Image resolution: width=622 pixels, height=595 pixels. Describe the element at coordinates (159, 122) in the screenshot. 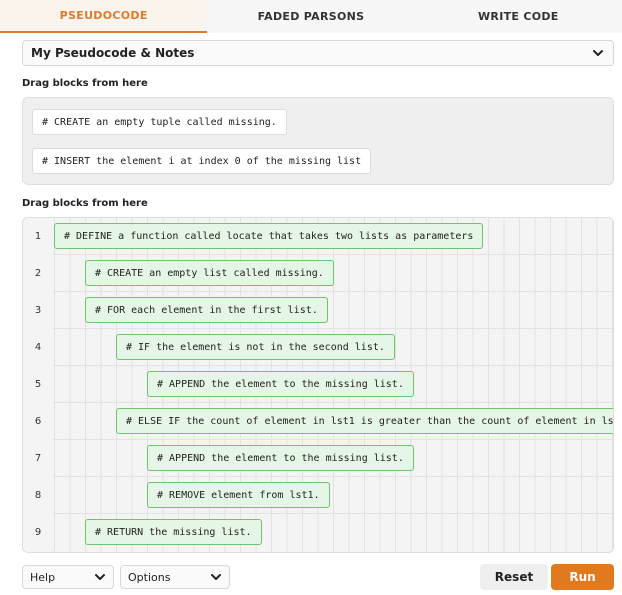

I see `source-block: # CREATE an empty tuple called missing.` at that location.